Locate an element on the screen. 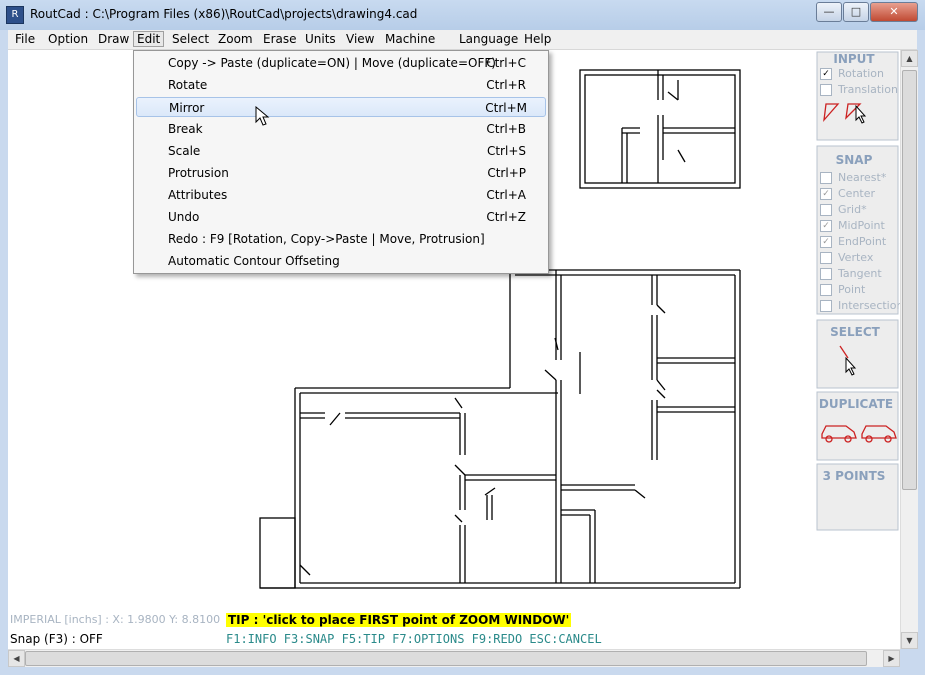 The height and width of the screenshot is (675, 925). tangent-label: Tangent is located at coordinates (860, 273).